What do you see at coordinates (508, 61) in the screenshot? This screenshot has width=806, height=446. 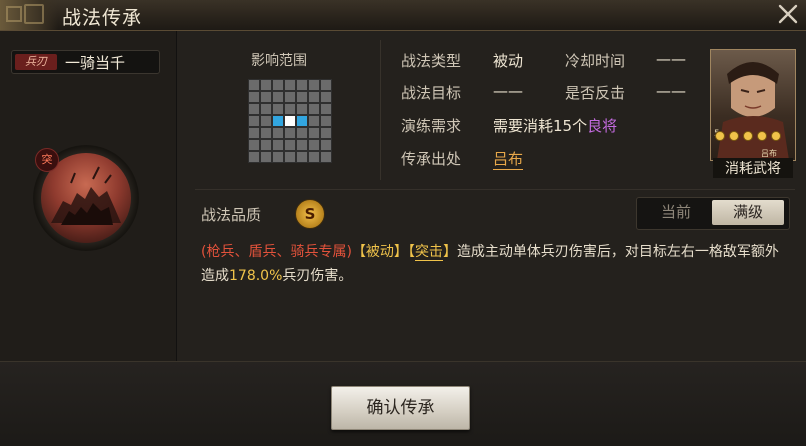 I see `skill-type-value: 被动` at bounding box center [508, 61].